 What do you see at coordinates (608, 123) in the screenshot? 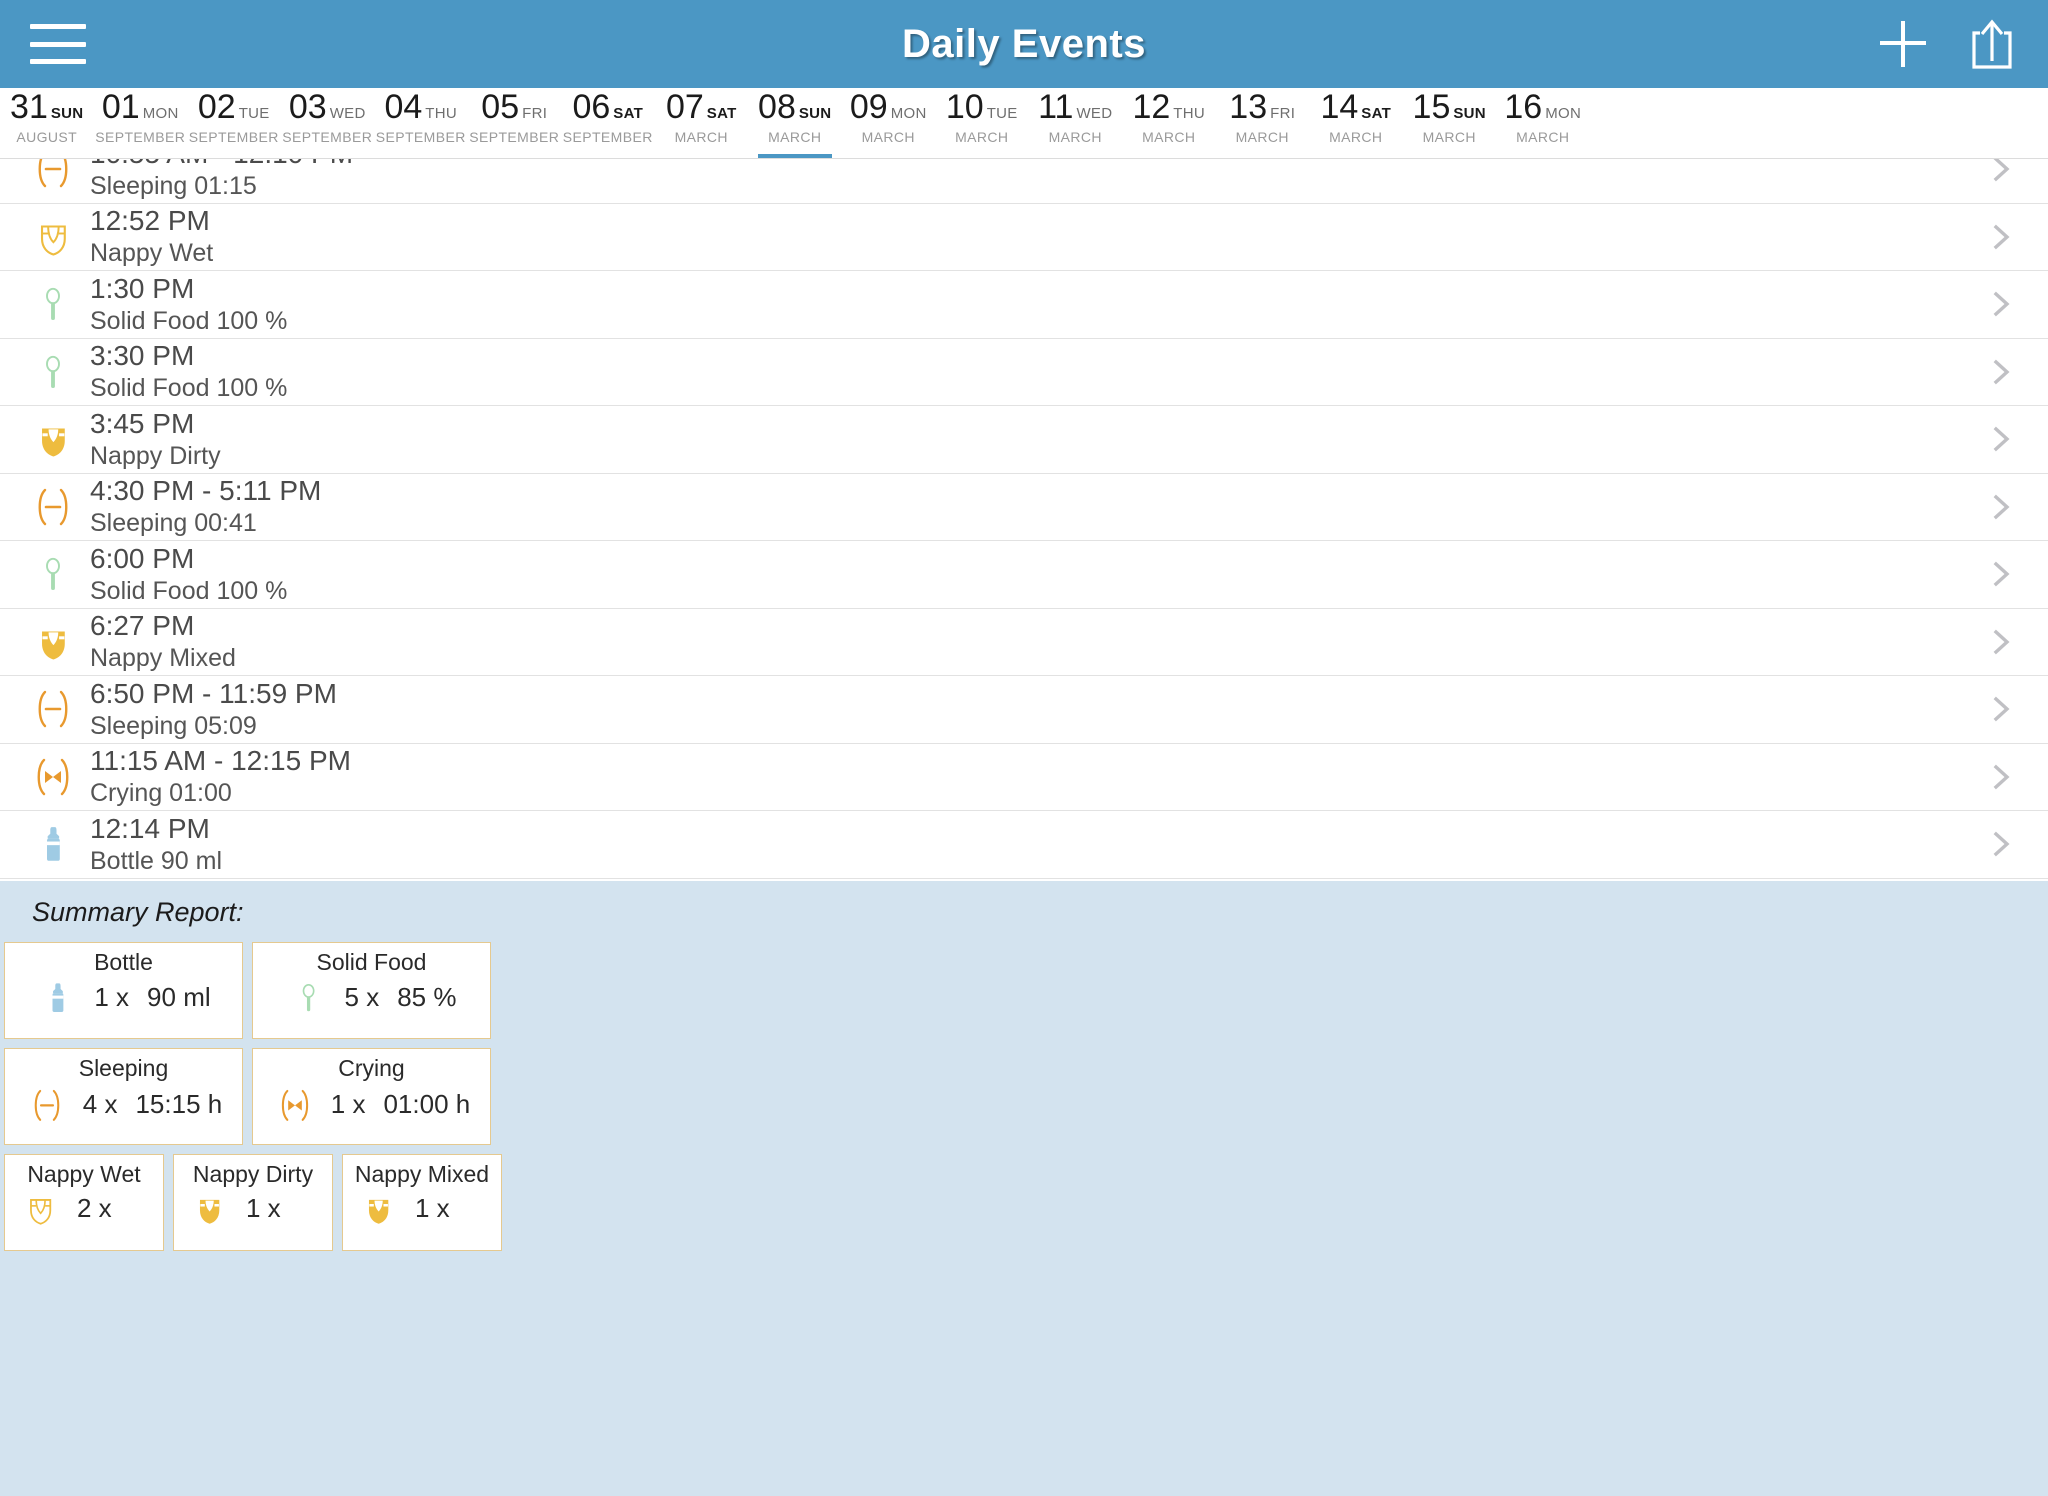
I see `date-tab-06-september: 06 SAT SEPTEMBER` at bounding box center [608, 123].